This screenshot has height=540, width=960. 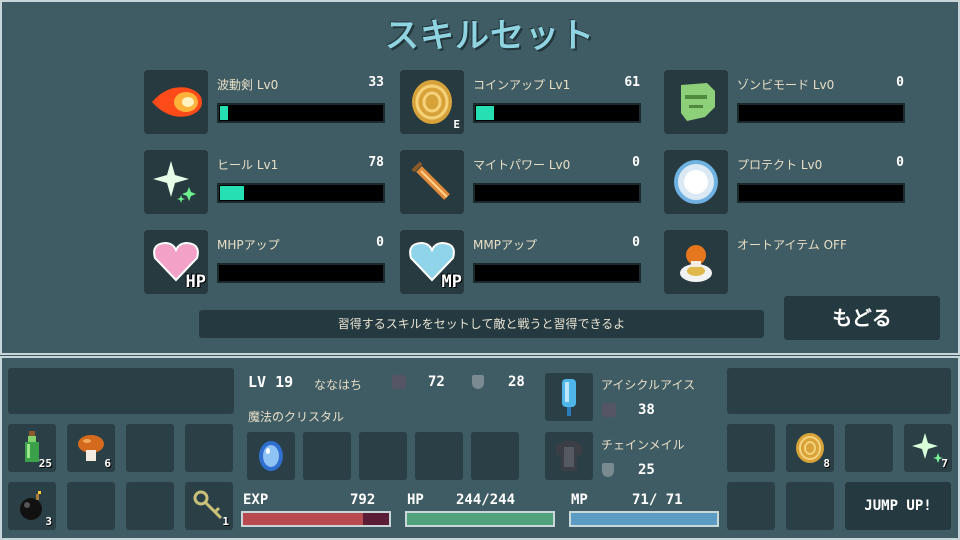 I want to click on hp-label: HP, so click(x=415, y=500).